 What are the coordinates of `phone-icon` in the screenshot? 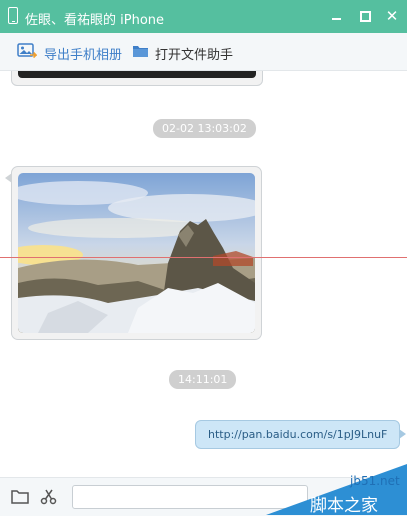 It's located at (13, 15).